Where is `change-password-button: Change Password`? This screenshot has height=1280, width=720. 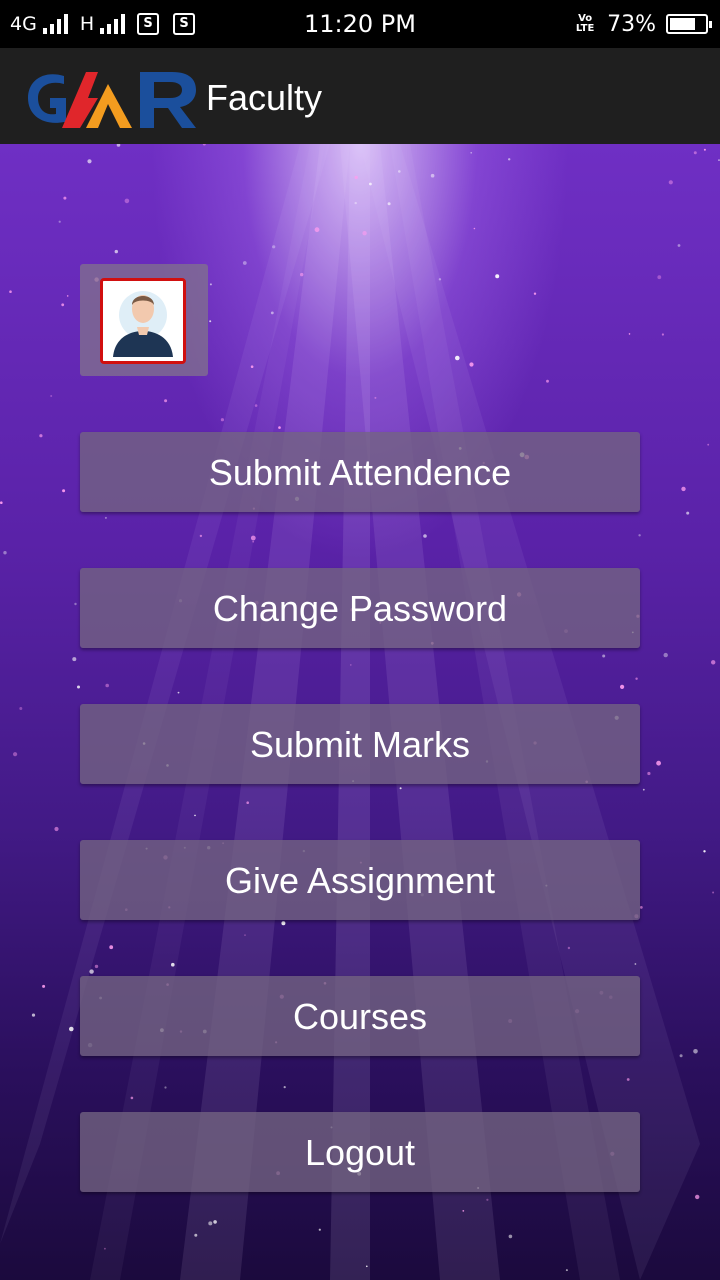 change-password-button: Change Password is located at coordinates (360, 608).